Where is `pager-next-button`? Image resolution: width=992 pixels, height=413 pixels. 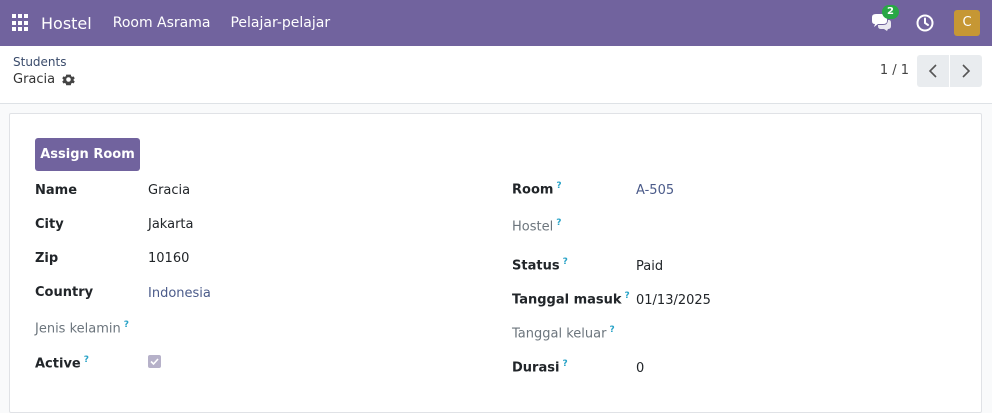 pager-next-button is located at coordinates (966, 71).